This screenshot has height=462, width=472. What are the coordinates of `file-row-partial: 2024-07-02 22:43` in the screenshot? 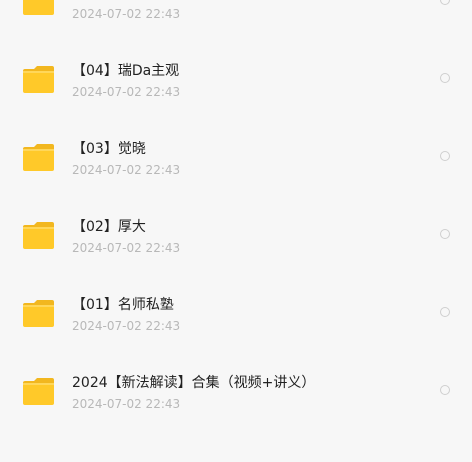 It's located at (236, 19).